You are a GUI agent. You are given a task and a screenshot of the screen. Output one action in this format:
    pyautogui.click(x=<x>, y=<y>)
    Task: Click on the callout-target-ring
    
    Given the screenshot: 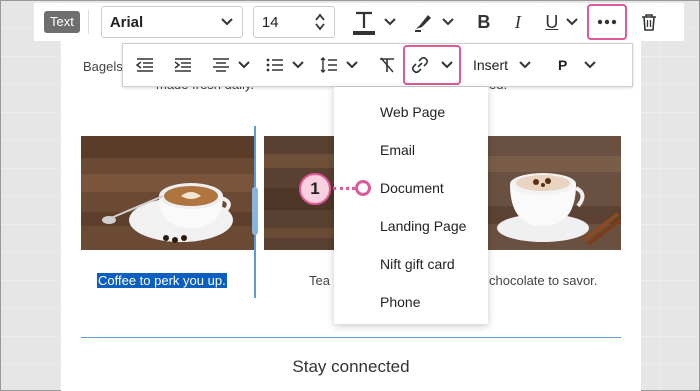 What is the action you would take?
    pyautogui.click(x=363, y=188)
    